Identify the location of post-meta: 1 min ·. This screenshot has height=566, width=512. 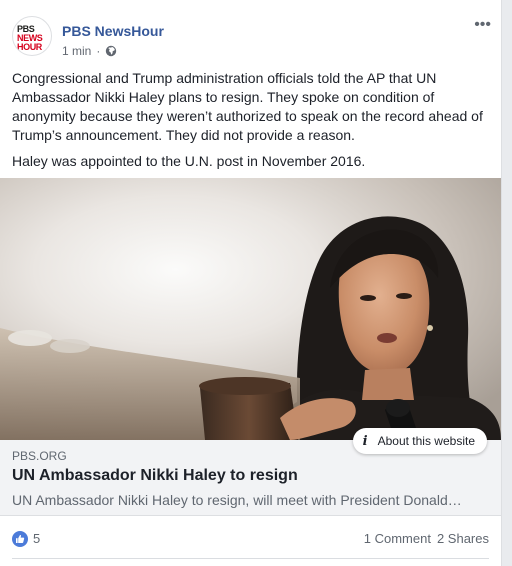
(89, 51).